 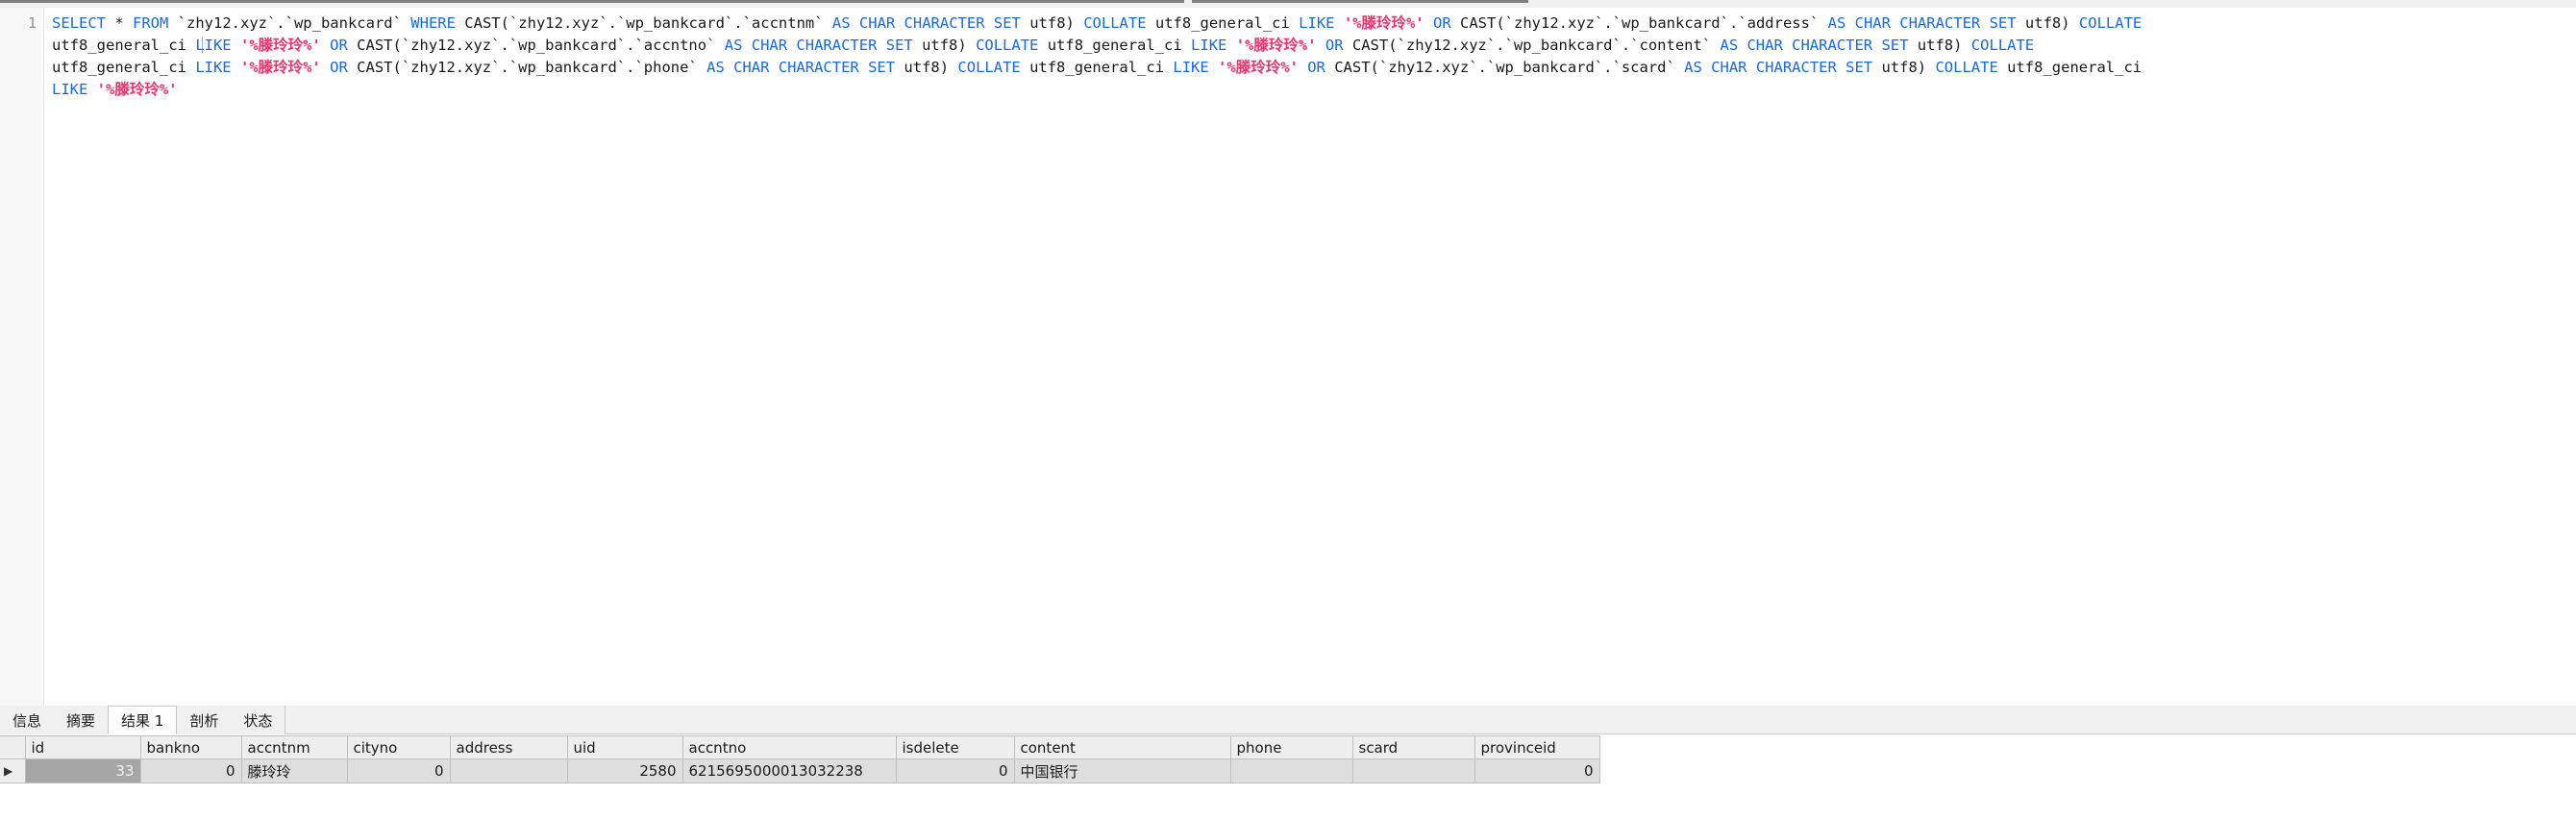 What do you see at coordinates (643, 23) in the screenshot?
I see `sql-token-pln: CAST(`zhy12.xyz`.`wp_bankcard`.`accntnm`` at bounding box center [643, 23].